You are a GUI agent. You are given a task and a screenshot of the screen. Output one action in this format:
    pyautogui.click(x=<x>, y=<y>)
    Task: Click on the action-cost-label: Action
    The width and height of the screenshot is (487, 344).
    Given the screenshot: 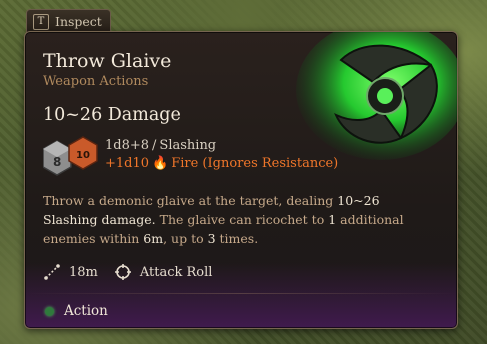 What is the action you would take?
    pyautogui.click(x=86, y=311)
    